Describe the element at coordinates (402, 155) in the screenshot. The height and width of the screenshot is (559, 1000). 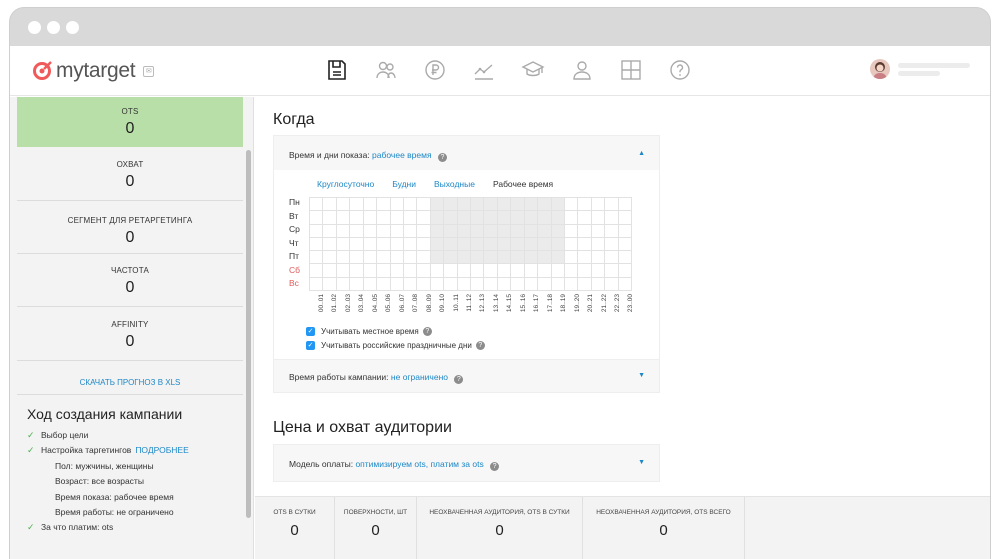
I see `schedule-value-link: рабочее время` at that location.